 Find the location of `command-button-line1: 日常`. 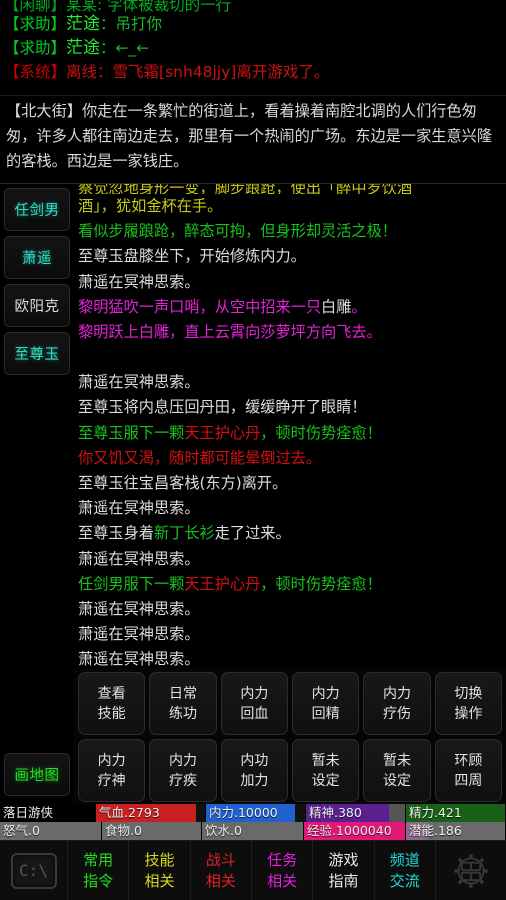

command-button-line1: 日常 is located at coordinates (182, 693).